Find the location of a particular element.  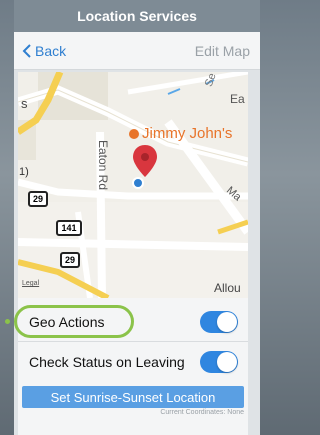

poi-label: Jimmy John's is located at coordinates (187, 133).